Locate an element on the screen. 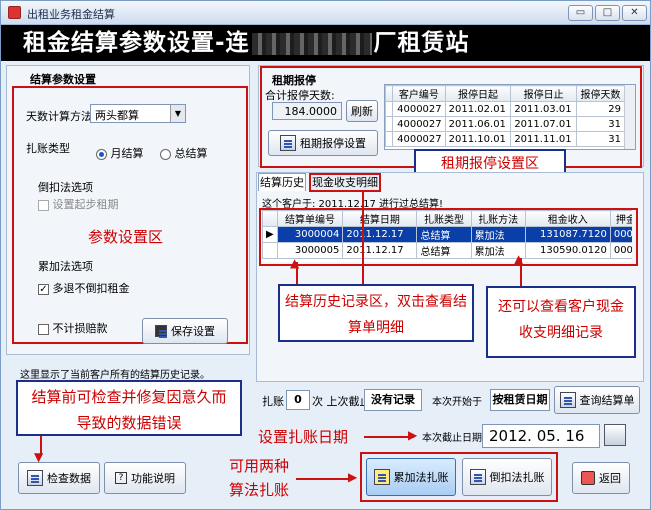 The height and width of the screenshot is (510, 651). column-header: 扎账类型 is located at coordinates (444, 218).